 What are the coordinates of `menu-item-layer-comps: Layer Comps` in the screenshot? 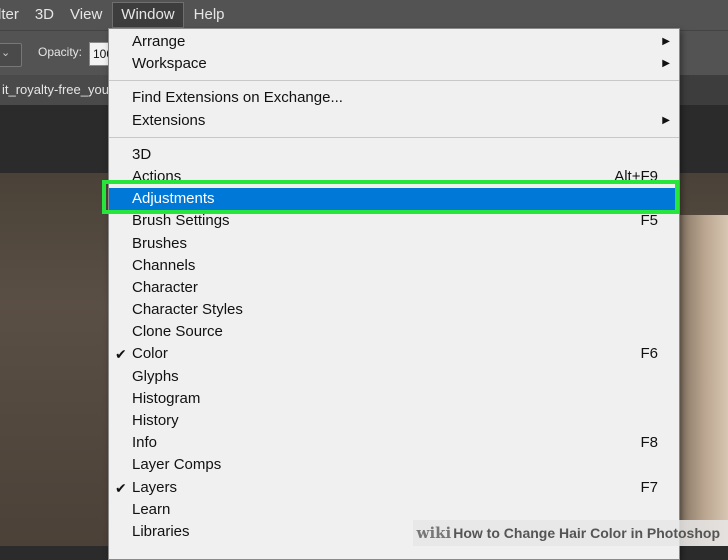 It's located at (394, 465).